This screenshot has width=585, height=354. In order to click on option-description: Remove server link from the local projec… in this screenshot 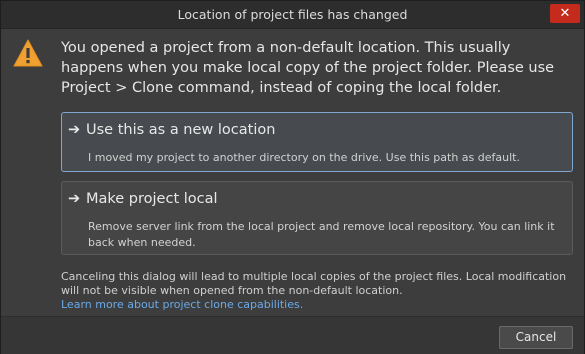, I will do `click(321, 234)`.